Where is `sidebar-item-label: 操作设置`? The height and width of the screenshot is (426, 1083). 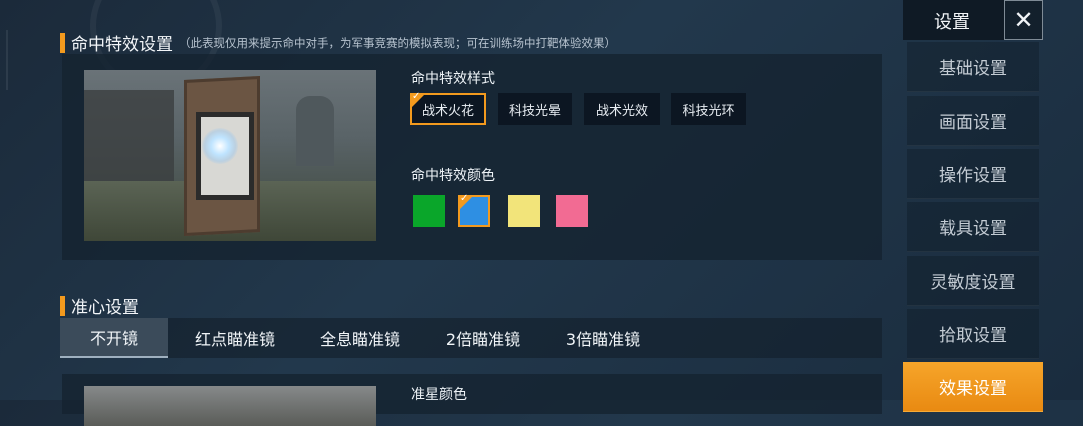
sidebar-item-label: 操作设置 is located at coordinates (973, 176).